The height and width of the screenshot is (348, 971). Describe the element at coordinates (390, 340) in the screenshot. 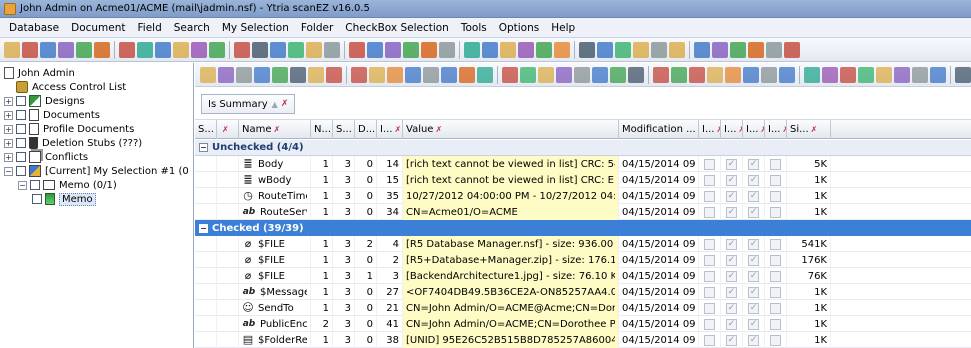

I see `table-cell: 38` at that location.